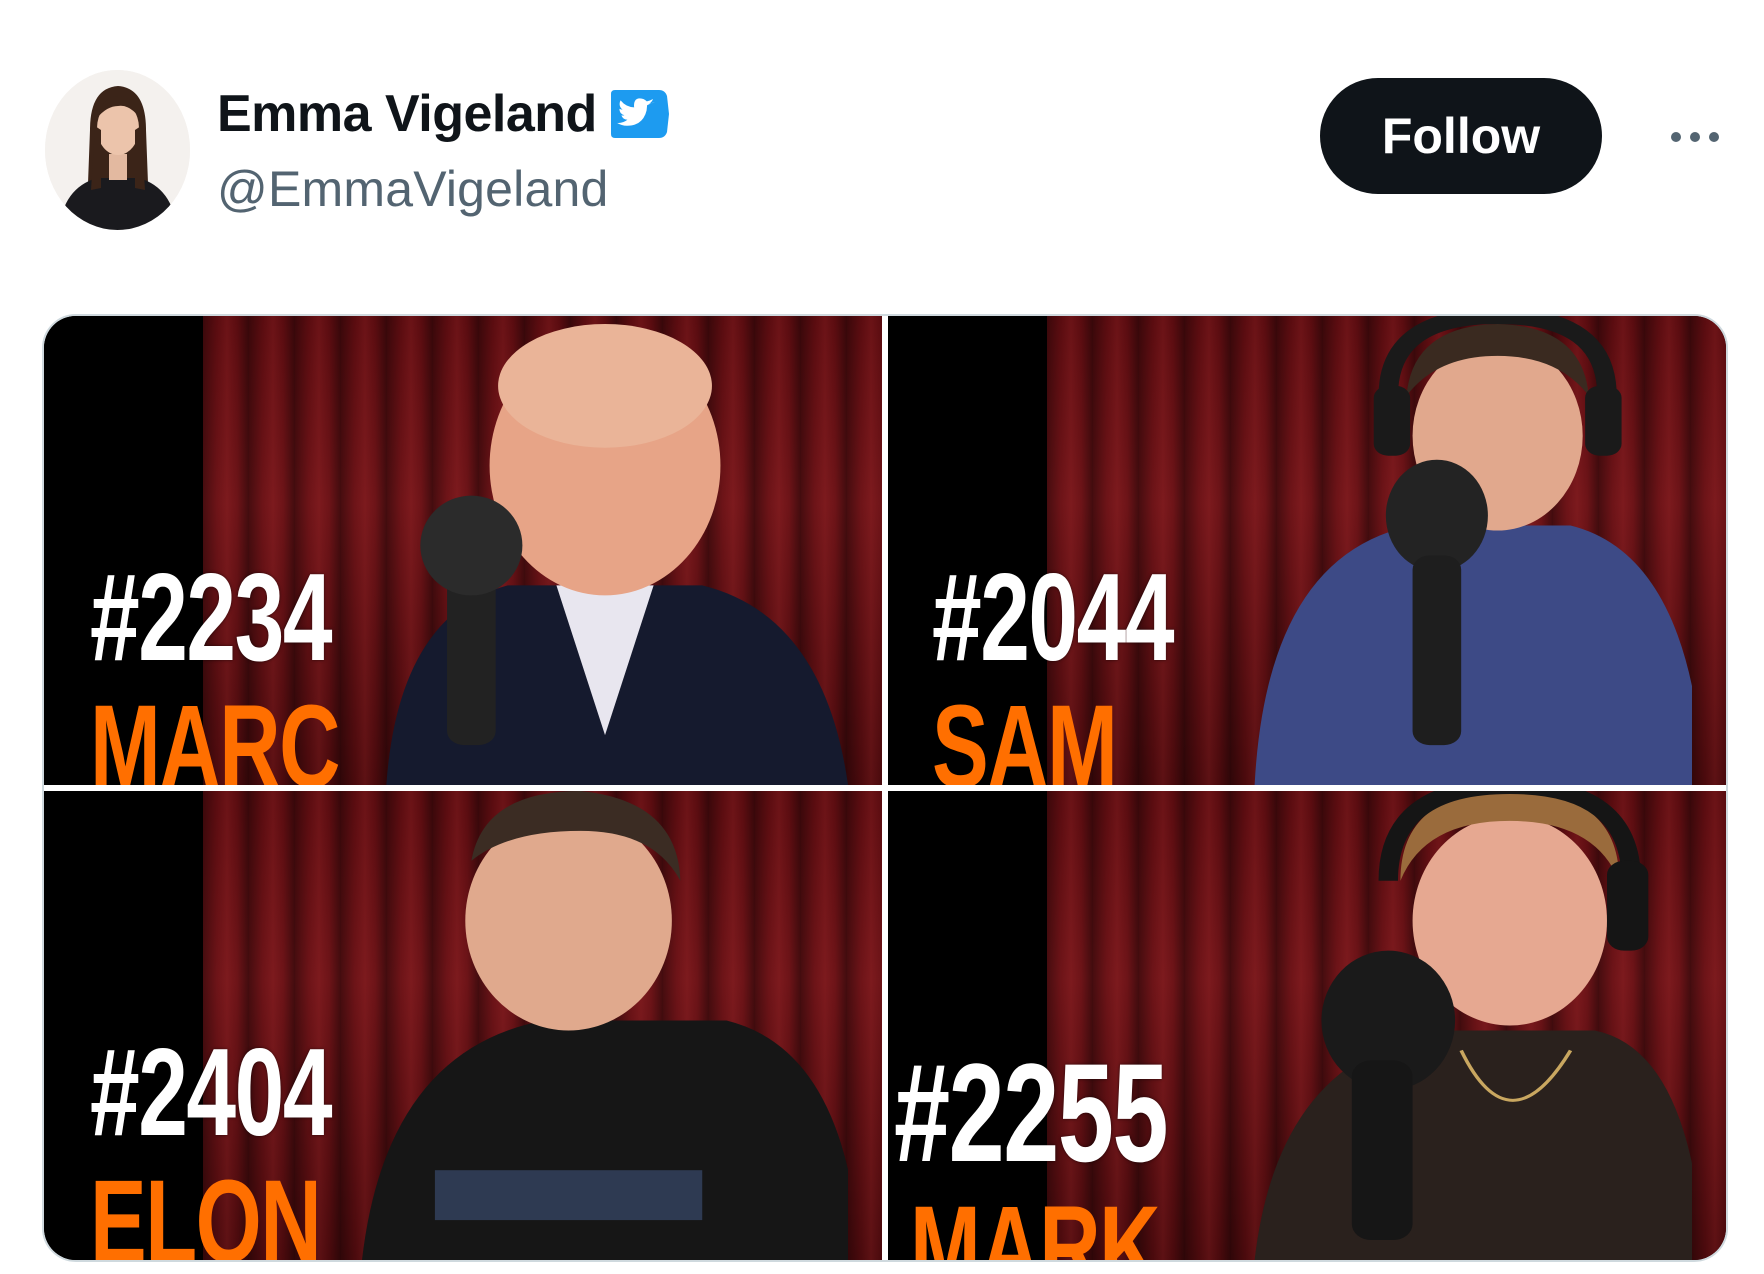 The image size is (1764, 1274). I want to click on guest-name: MARC, so click(215, 733).